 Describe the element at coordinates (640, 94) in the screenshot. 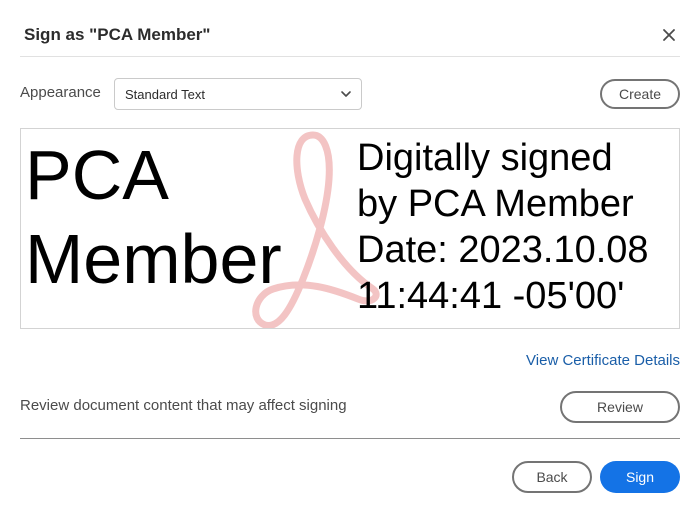

I see `create-button: Create` at that location.